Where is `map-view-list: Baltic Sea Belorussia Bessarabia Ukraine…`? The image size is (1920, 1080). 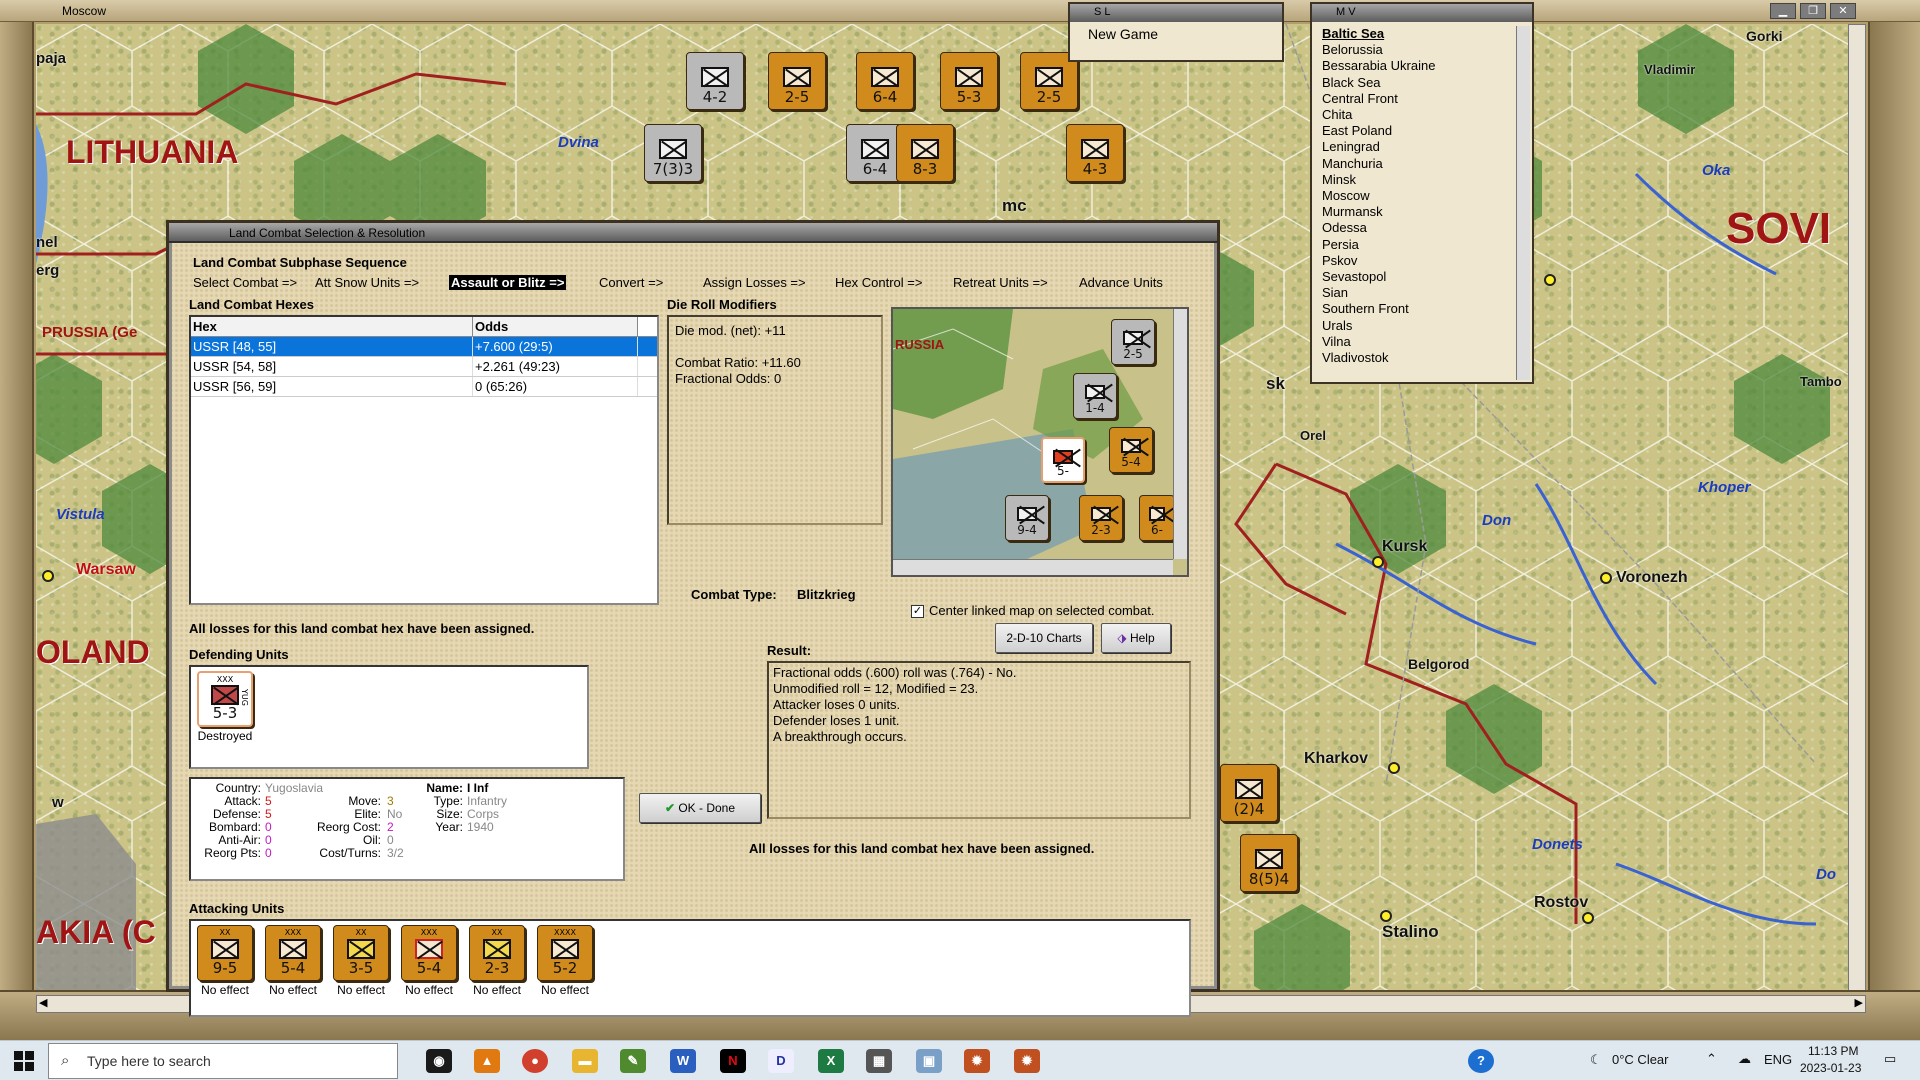
map-view-list: Baltic Sea Belorussia Bessarabia Ukraine… is located at coordinates (1392, 196).